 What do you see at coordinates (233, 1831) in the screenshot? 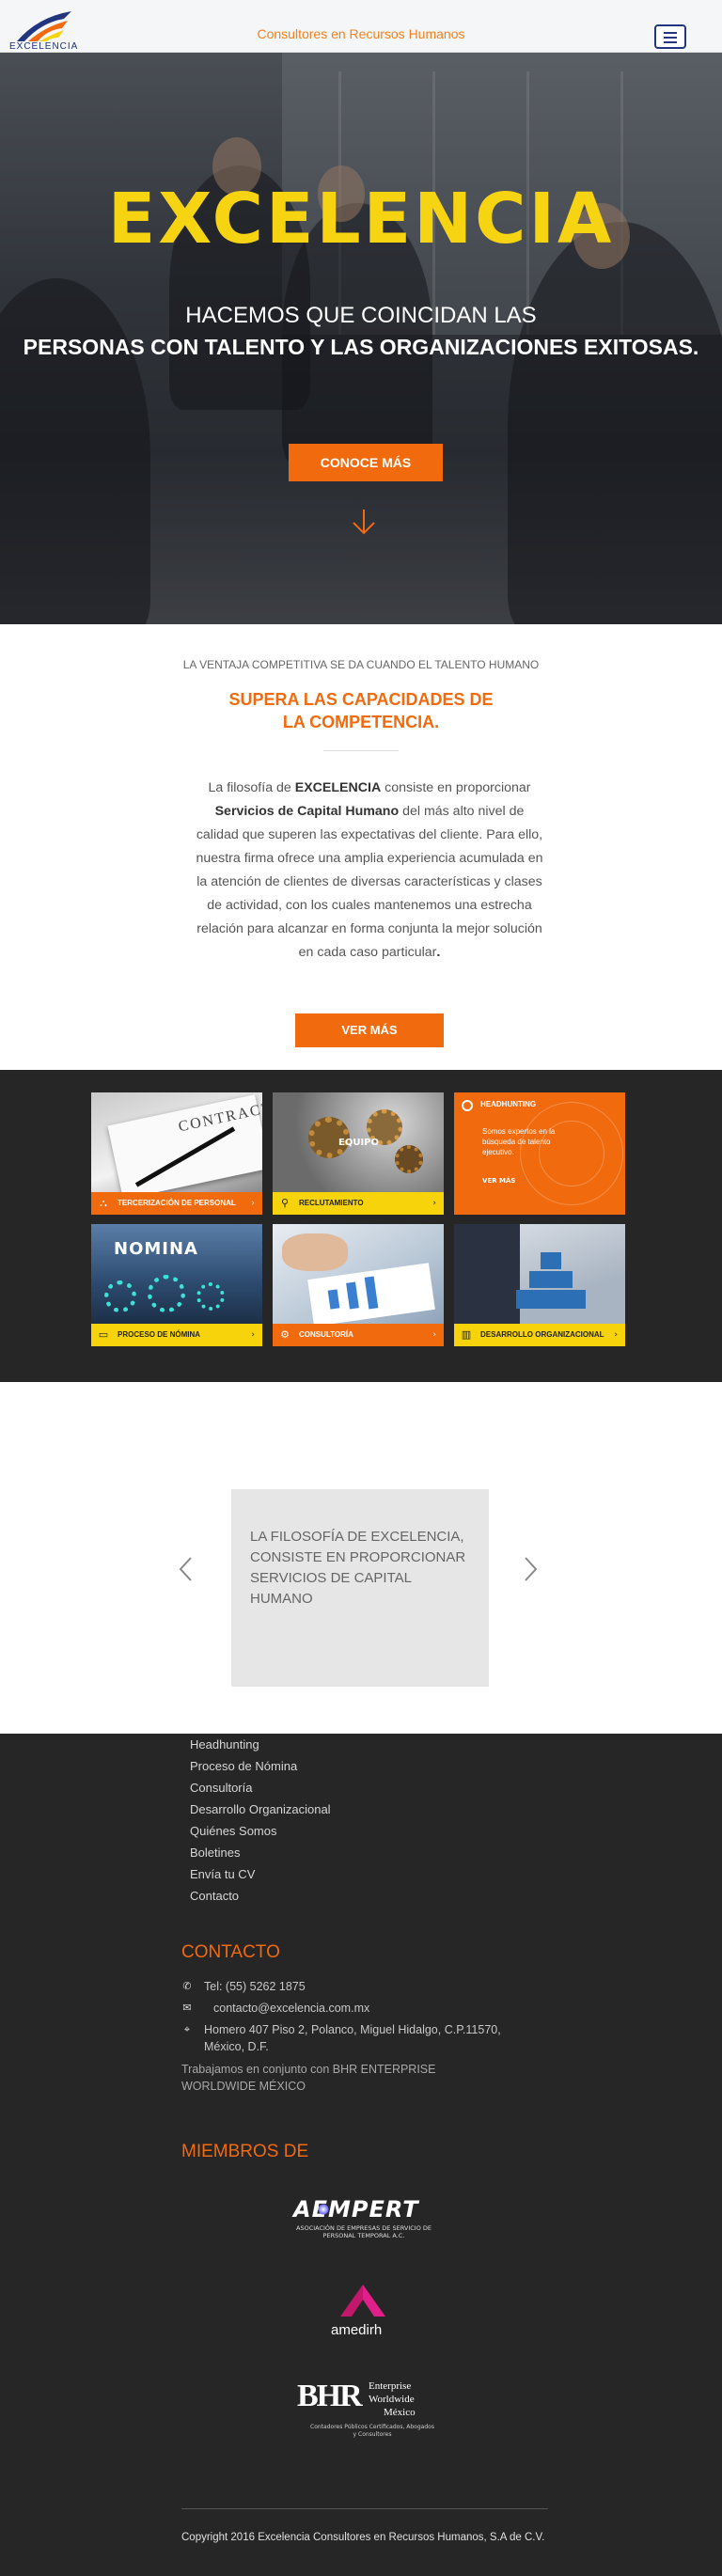
I see `footer-link-quienes-somos: Quiénes Somos` at bounding box center [233, 1831].